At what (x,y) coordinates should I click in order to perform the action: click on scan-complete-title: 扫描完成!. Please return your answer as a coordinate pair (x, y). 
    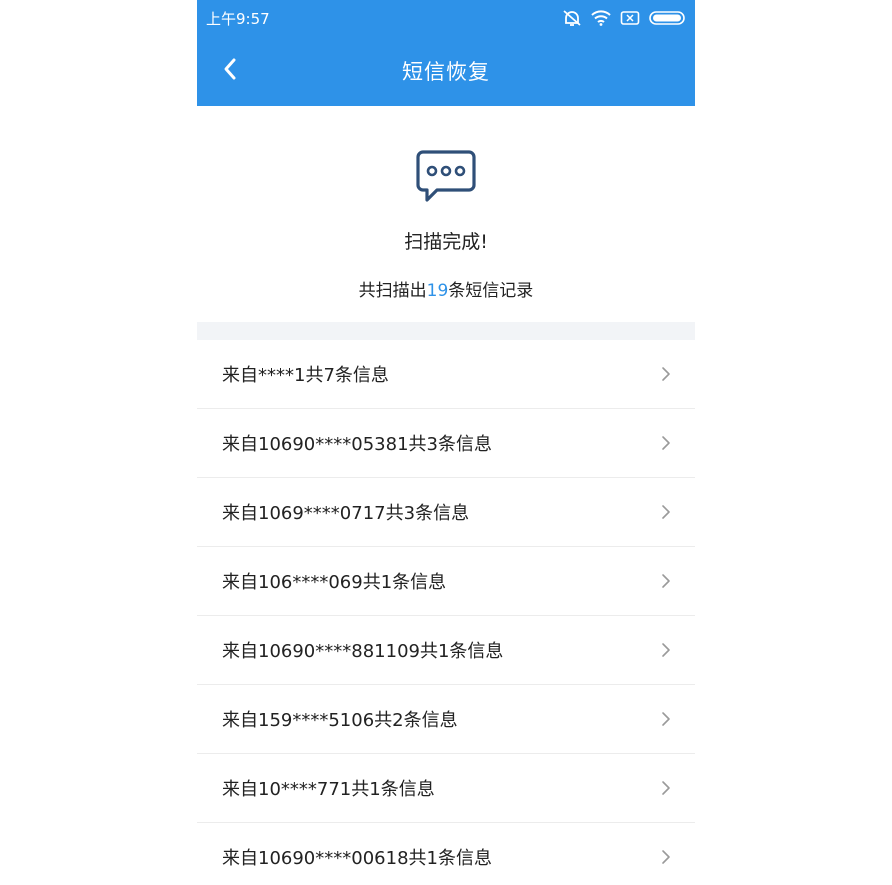
    Looking at the image, I should click on (446, 242).